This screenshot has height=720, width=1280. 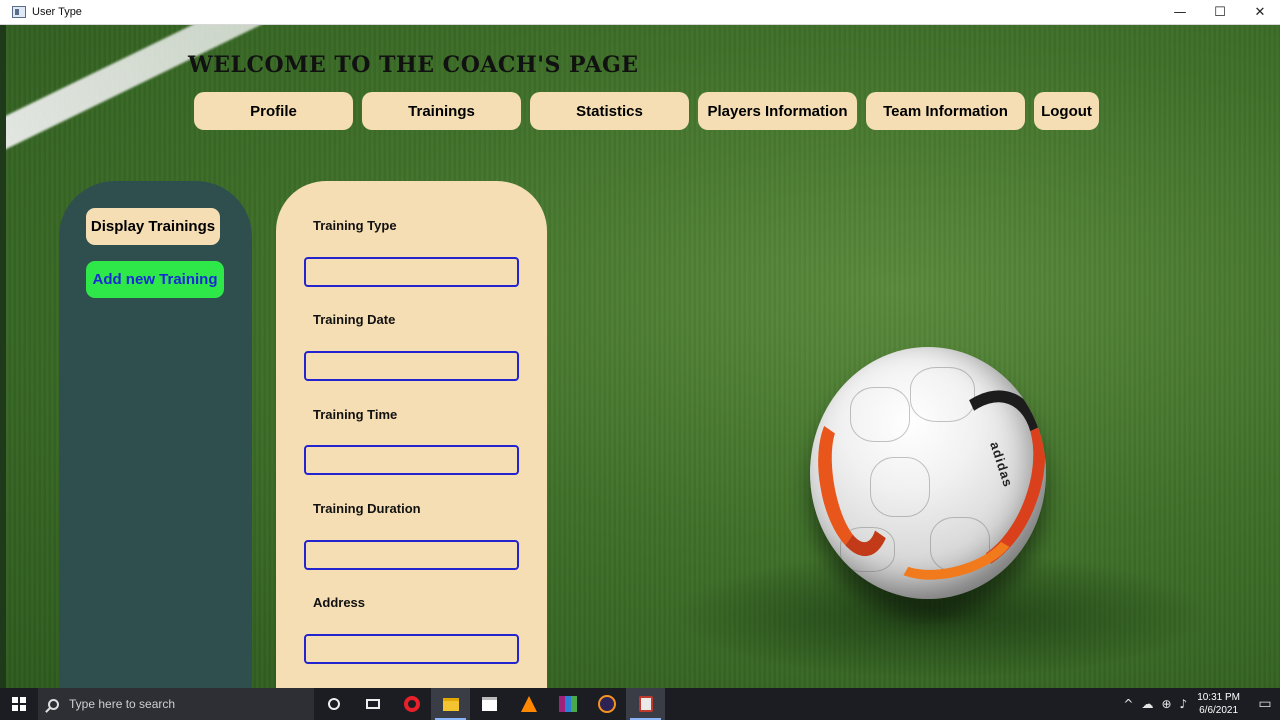 What do you see at coordinates (1184, 704) in the screenshot?
I see `volume-icon: ♪` at bounding box center [1184, 704].